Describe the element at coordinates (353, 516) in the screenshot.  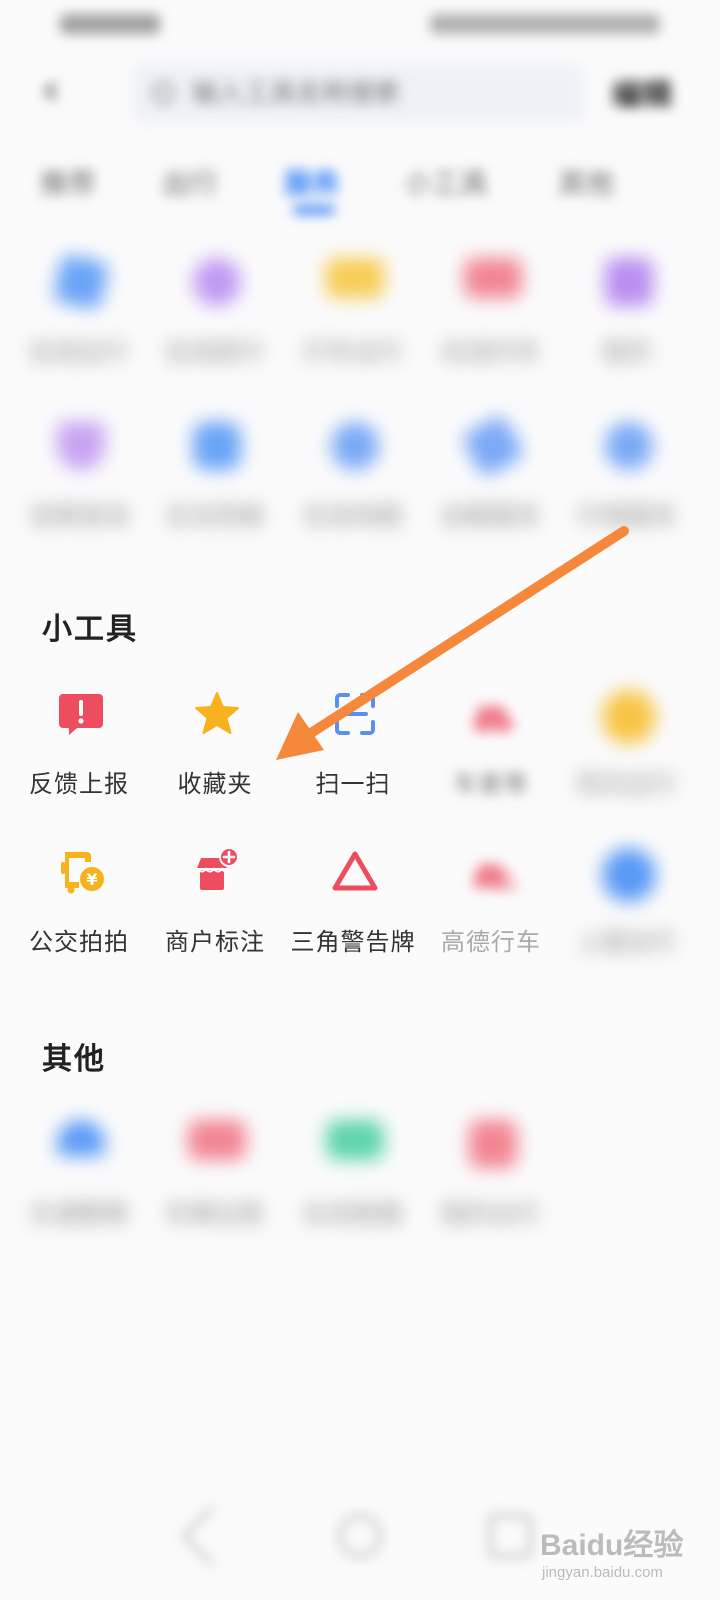
I see `service-label: 在线地图` at that location.